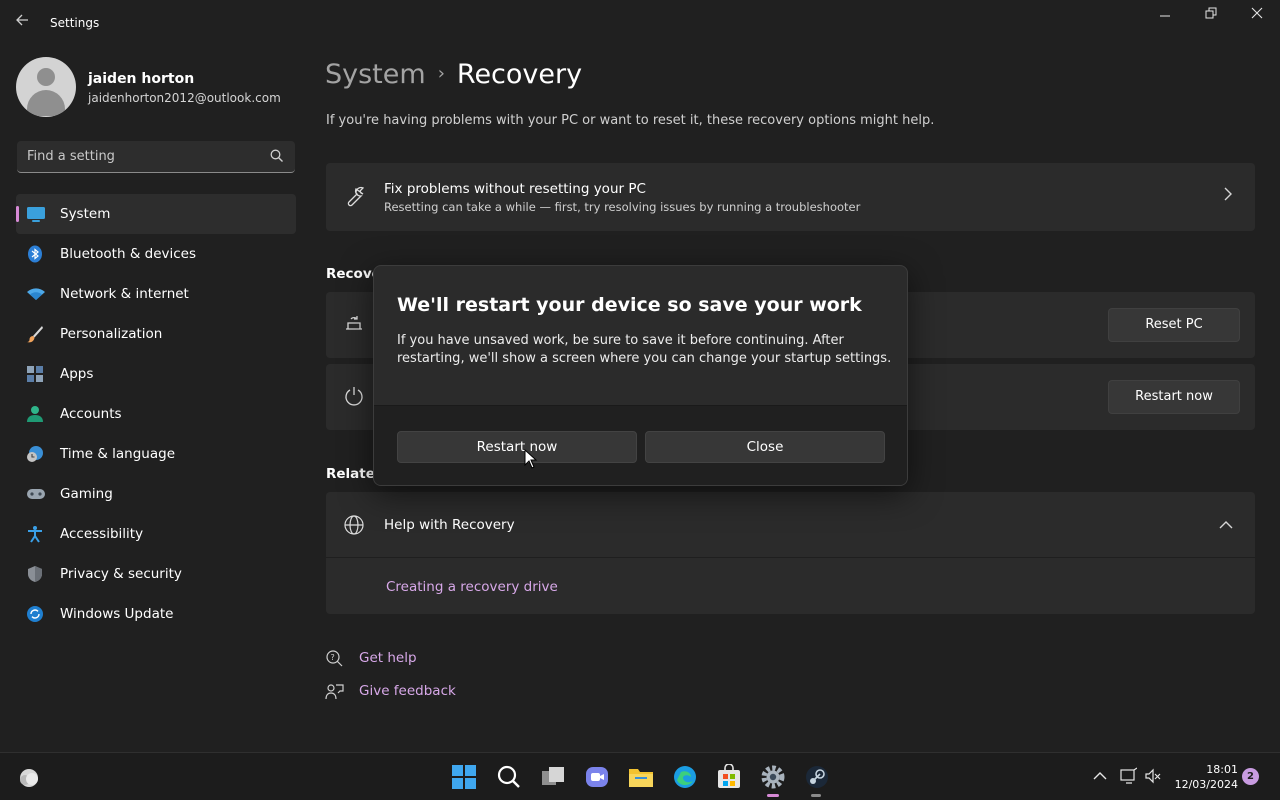 The image size is (1280, 800). What do you see at coordinates (773, 777) in the screenshot?
I see `settings-taskbar-icon` at bounding box center [773, 777].